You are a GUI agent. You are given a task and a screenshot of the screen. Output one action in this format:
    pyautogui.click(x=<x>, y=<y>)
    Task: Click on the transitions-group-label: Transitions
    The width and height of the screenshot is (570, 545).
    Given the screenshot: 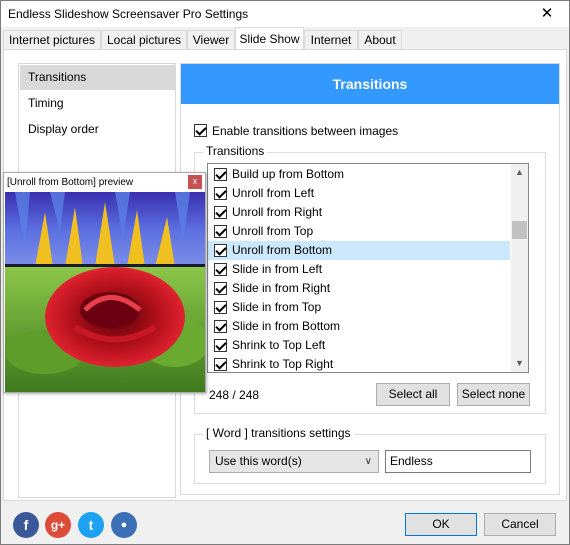 What is the action you would take?
    pyautogui.click(x=235, y=151)
    